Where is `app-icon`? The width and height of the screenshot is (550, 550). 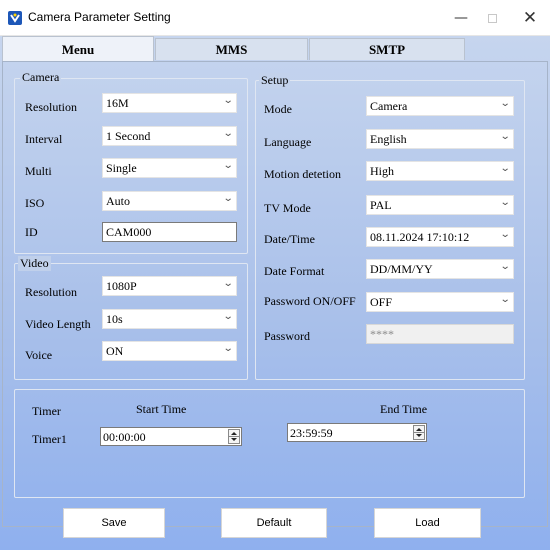
app-icon is located at coordinates (15, 18).